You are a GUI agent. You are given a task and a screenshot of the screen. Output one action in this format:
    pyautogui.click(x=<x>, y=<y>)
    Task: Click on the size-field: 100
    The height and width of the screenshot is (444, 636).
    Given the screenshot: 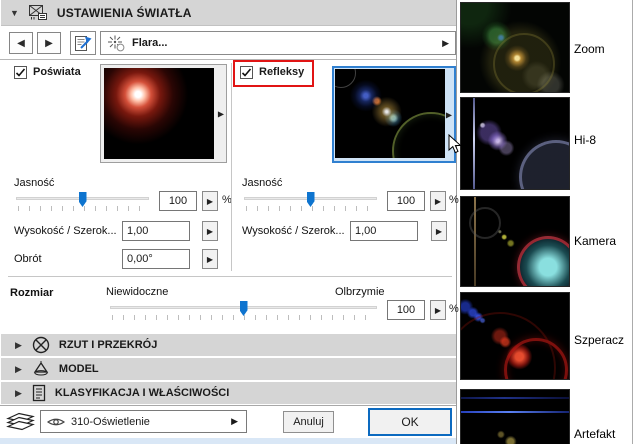 What is the action you would take?
    pyautogui.click(x=406, y=310)
    